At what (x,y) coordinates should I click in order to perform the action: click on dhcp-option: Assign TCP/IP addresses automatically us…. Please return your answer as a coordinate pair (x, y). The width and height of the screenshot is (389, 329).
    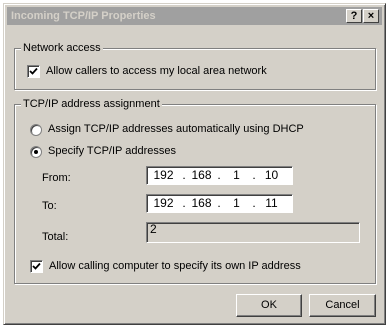
    Looking at the image, I should click on (167, 129).